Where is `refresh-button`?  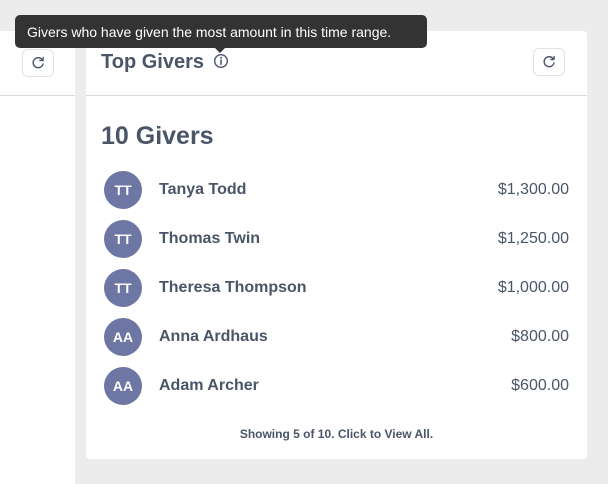 refresh-button is located at coordinates (549, 62).